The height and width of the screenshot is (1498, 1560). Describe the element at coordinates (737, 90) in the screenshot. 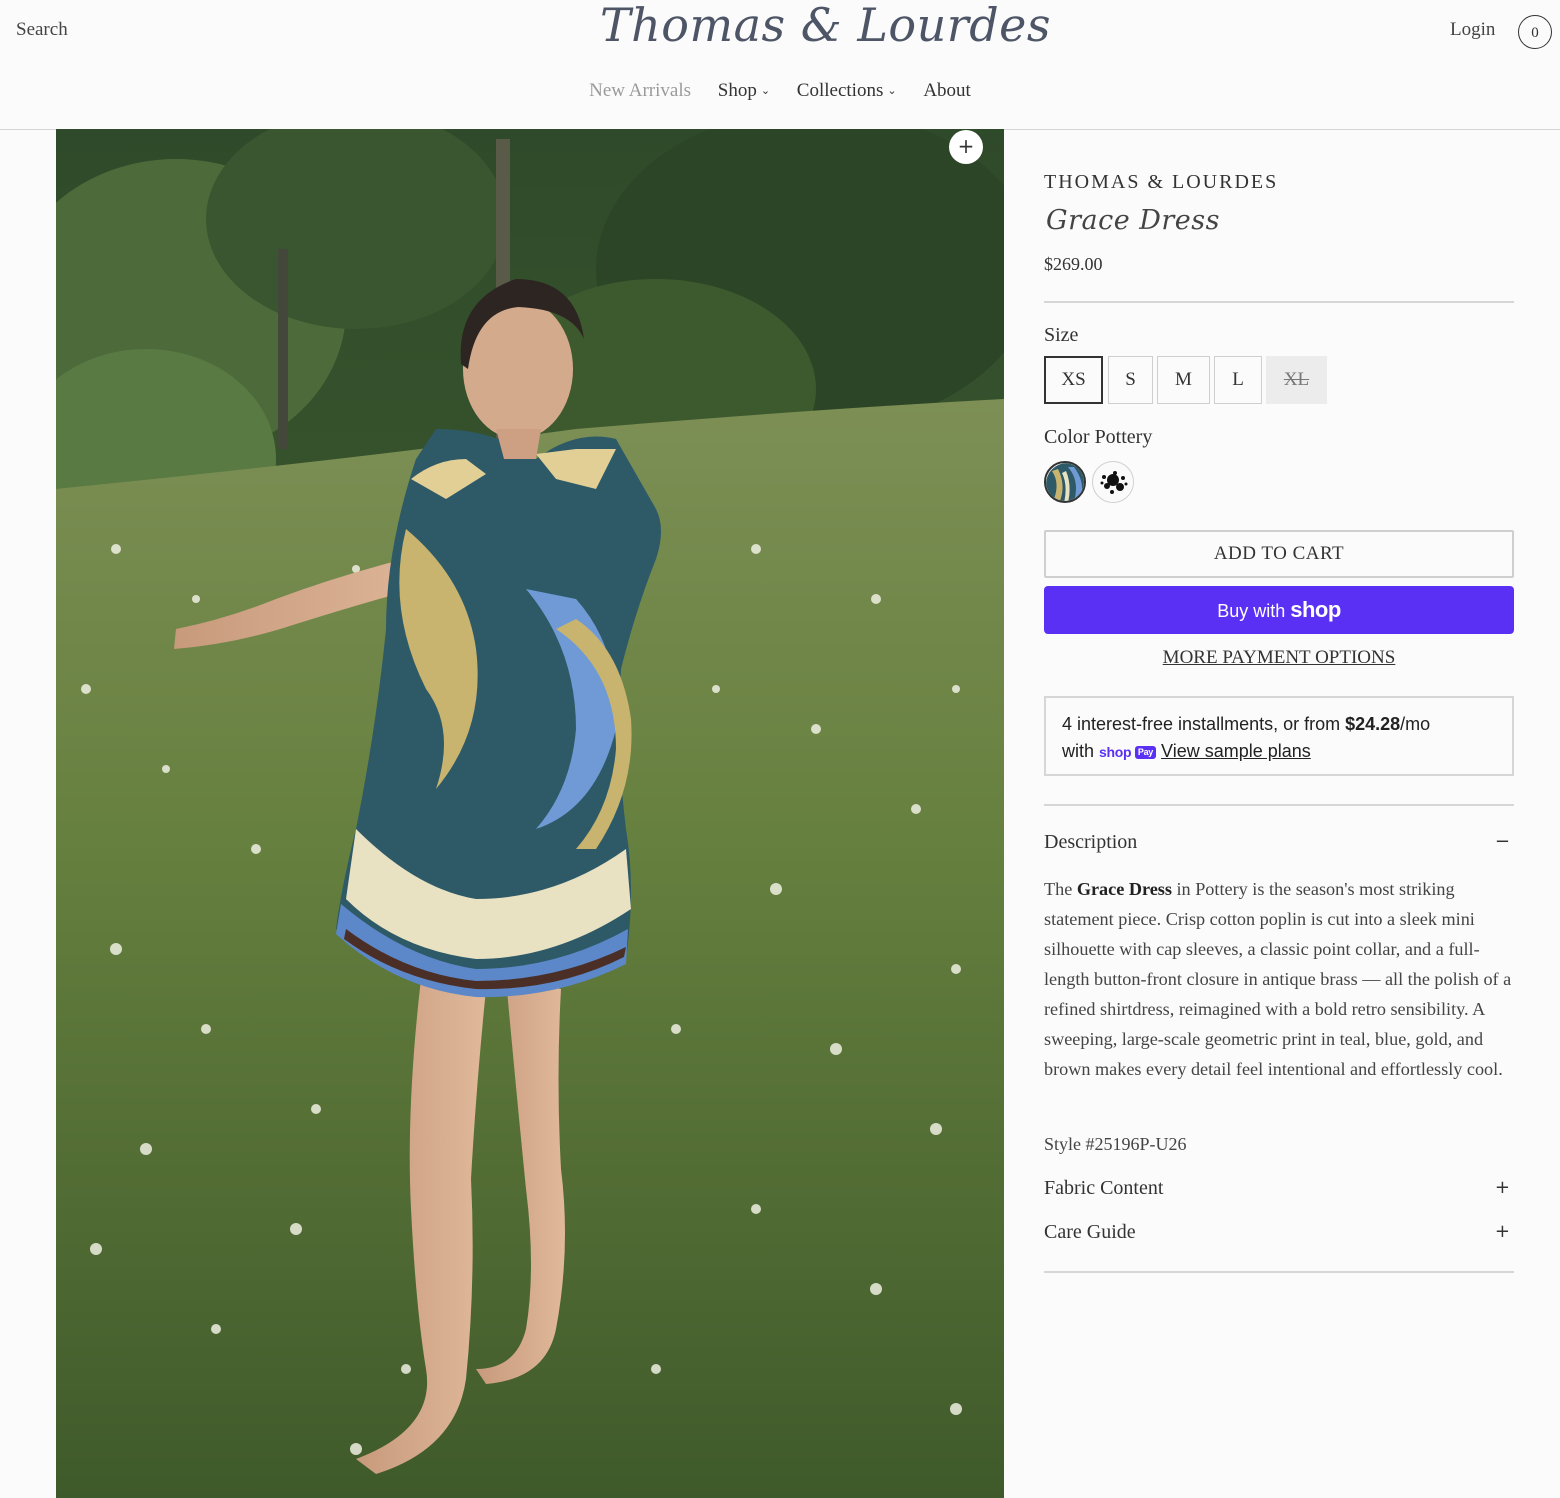

I see `nav-label: Shop` at that location.